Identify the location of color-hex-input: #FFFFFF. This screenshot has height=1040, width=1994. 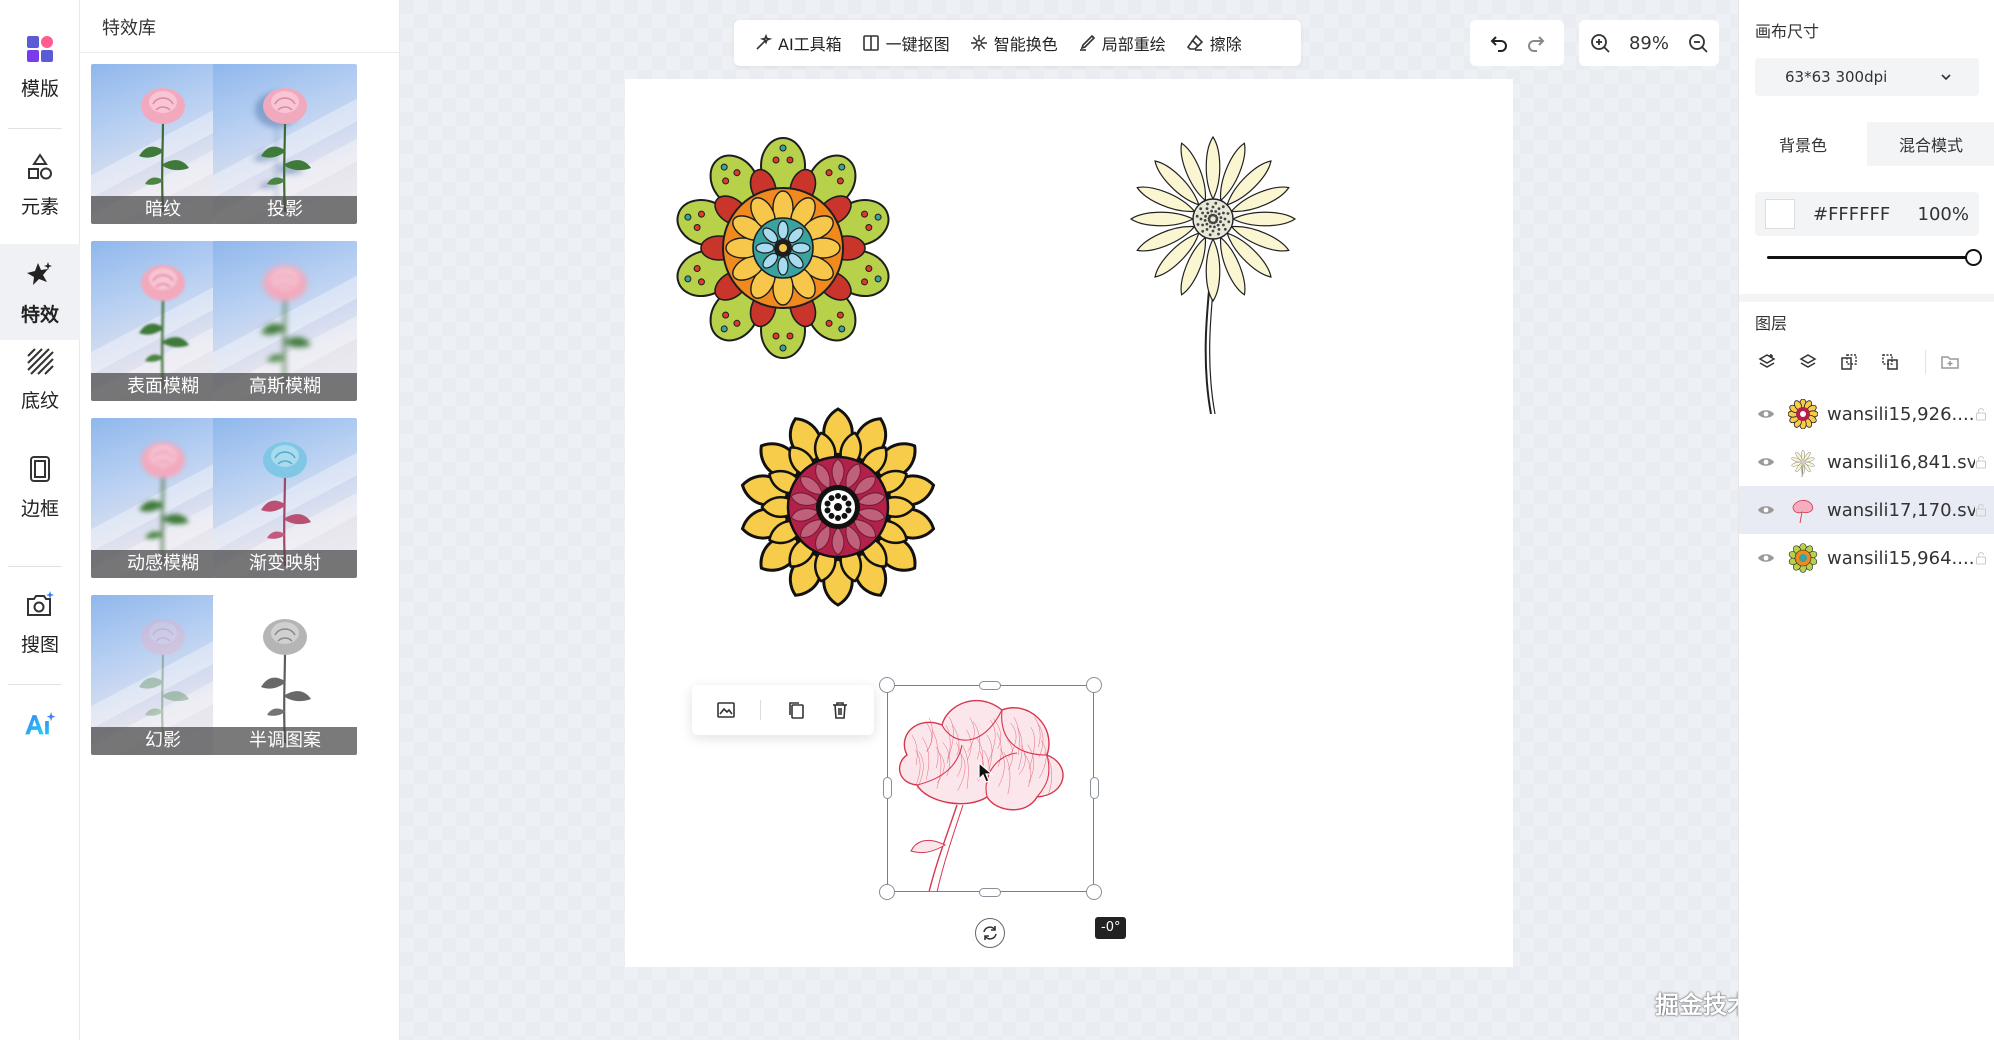
(1865, 214).